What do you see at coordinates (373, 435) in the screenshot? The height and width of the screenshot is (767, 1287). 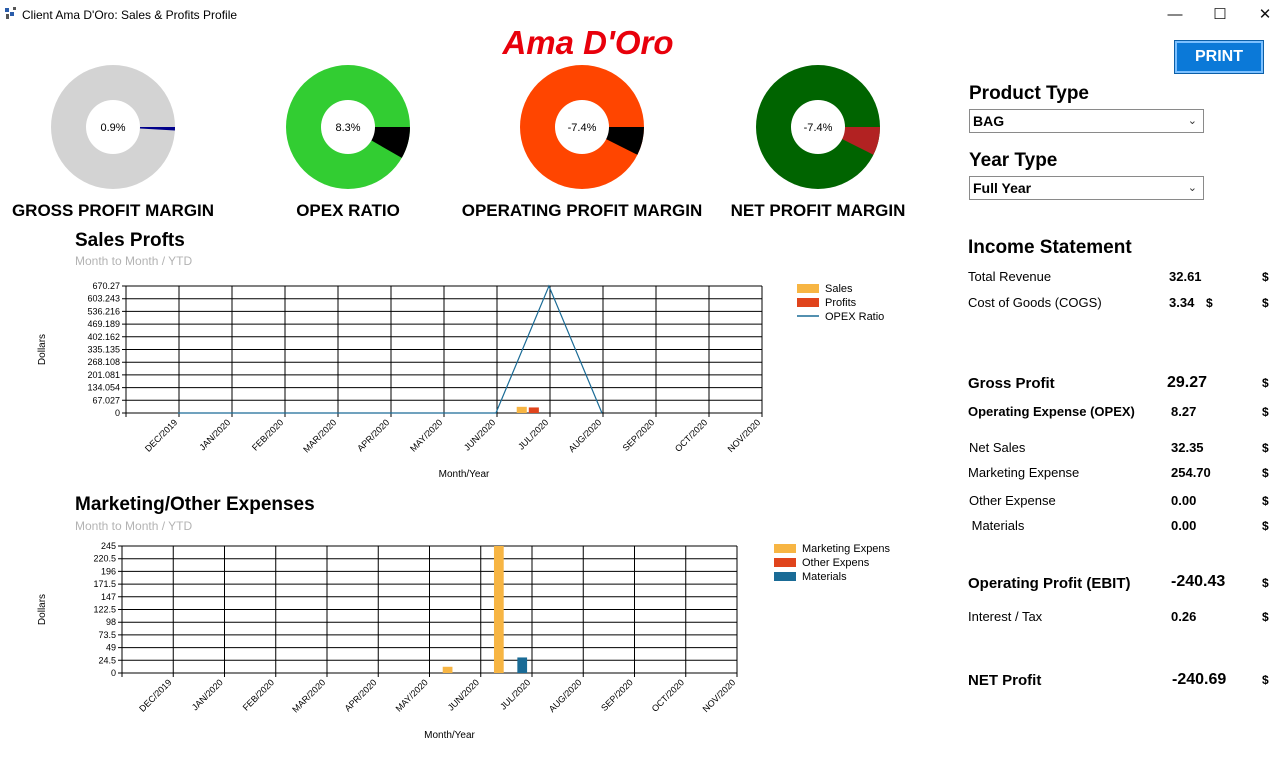 I see `x-tick-label: APR/2020` at bounding box center [373, 435].